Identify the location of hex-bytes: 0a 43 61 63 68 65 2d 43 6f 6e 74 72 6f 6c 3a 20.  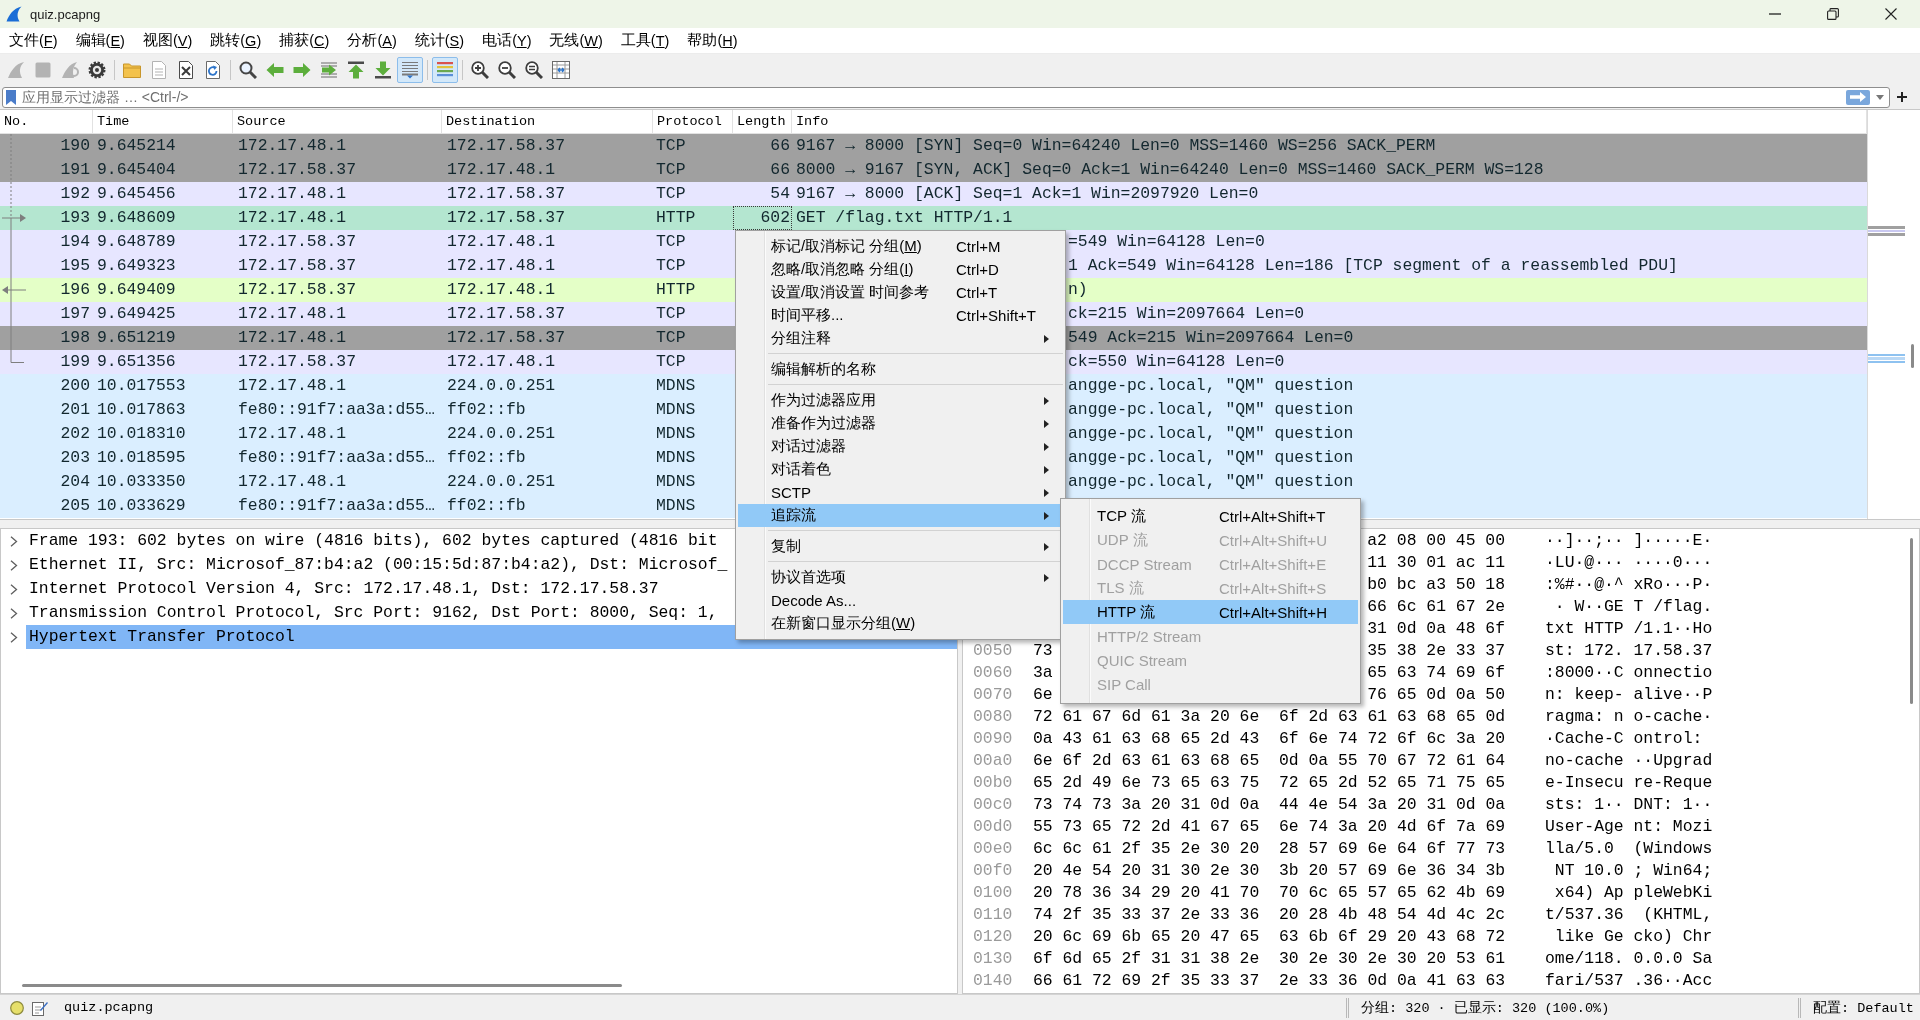
(1269, 738).